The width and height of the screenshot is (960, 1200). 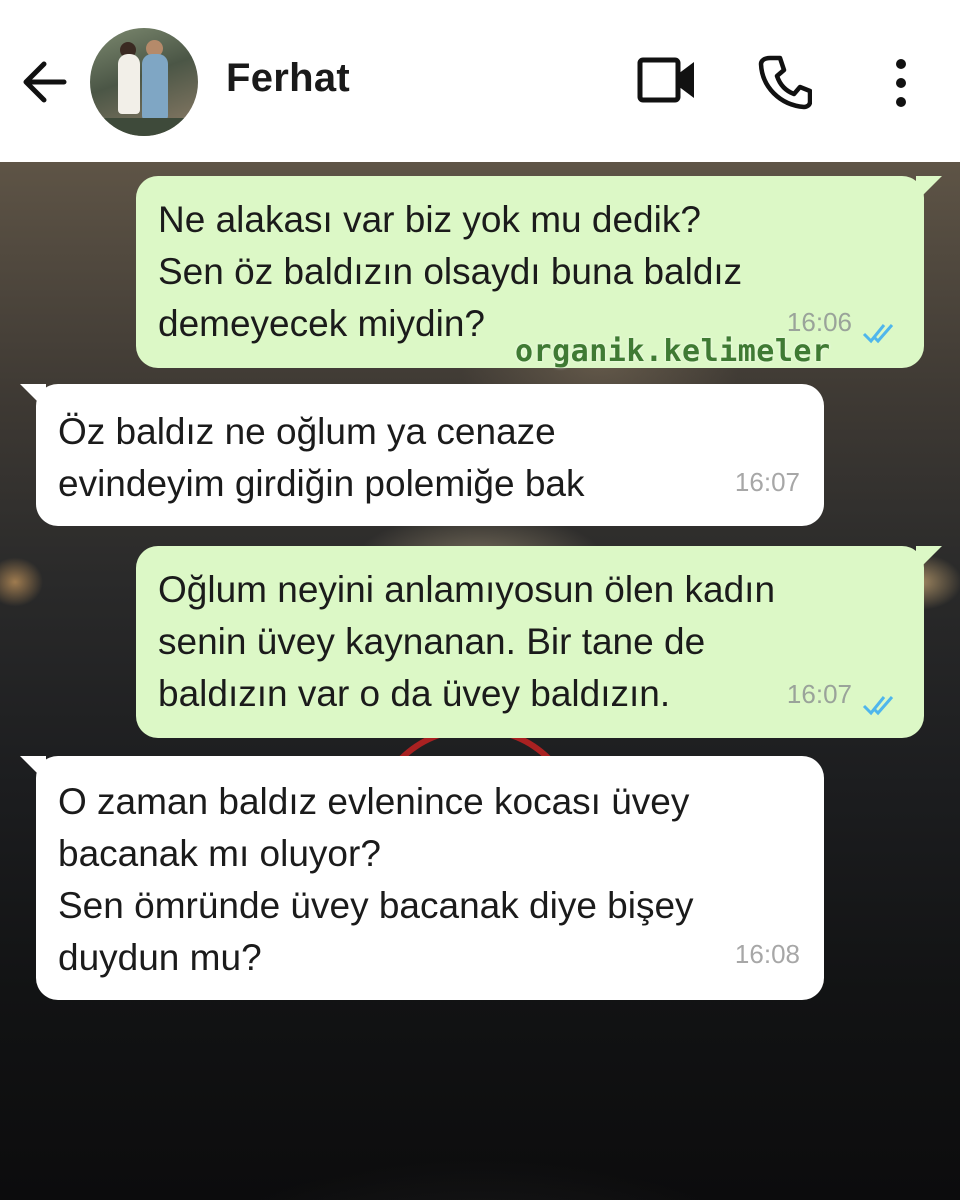 I want to click on message-text: Oğlum neyini anlamıyosun ölen kadın, so click(x=467, y=589).